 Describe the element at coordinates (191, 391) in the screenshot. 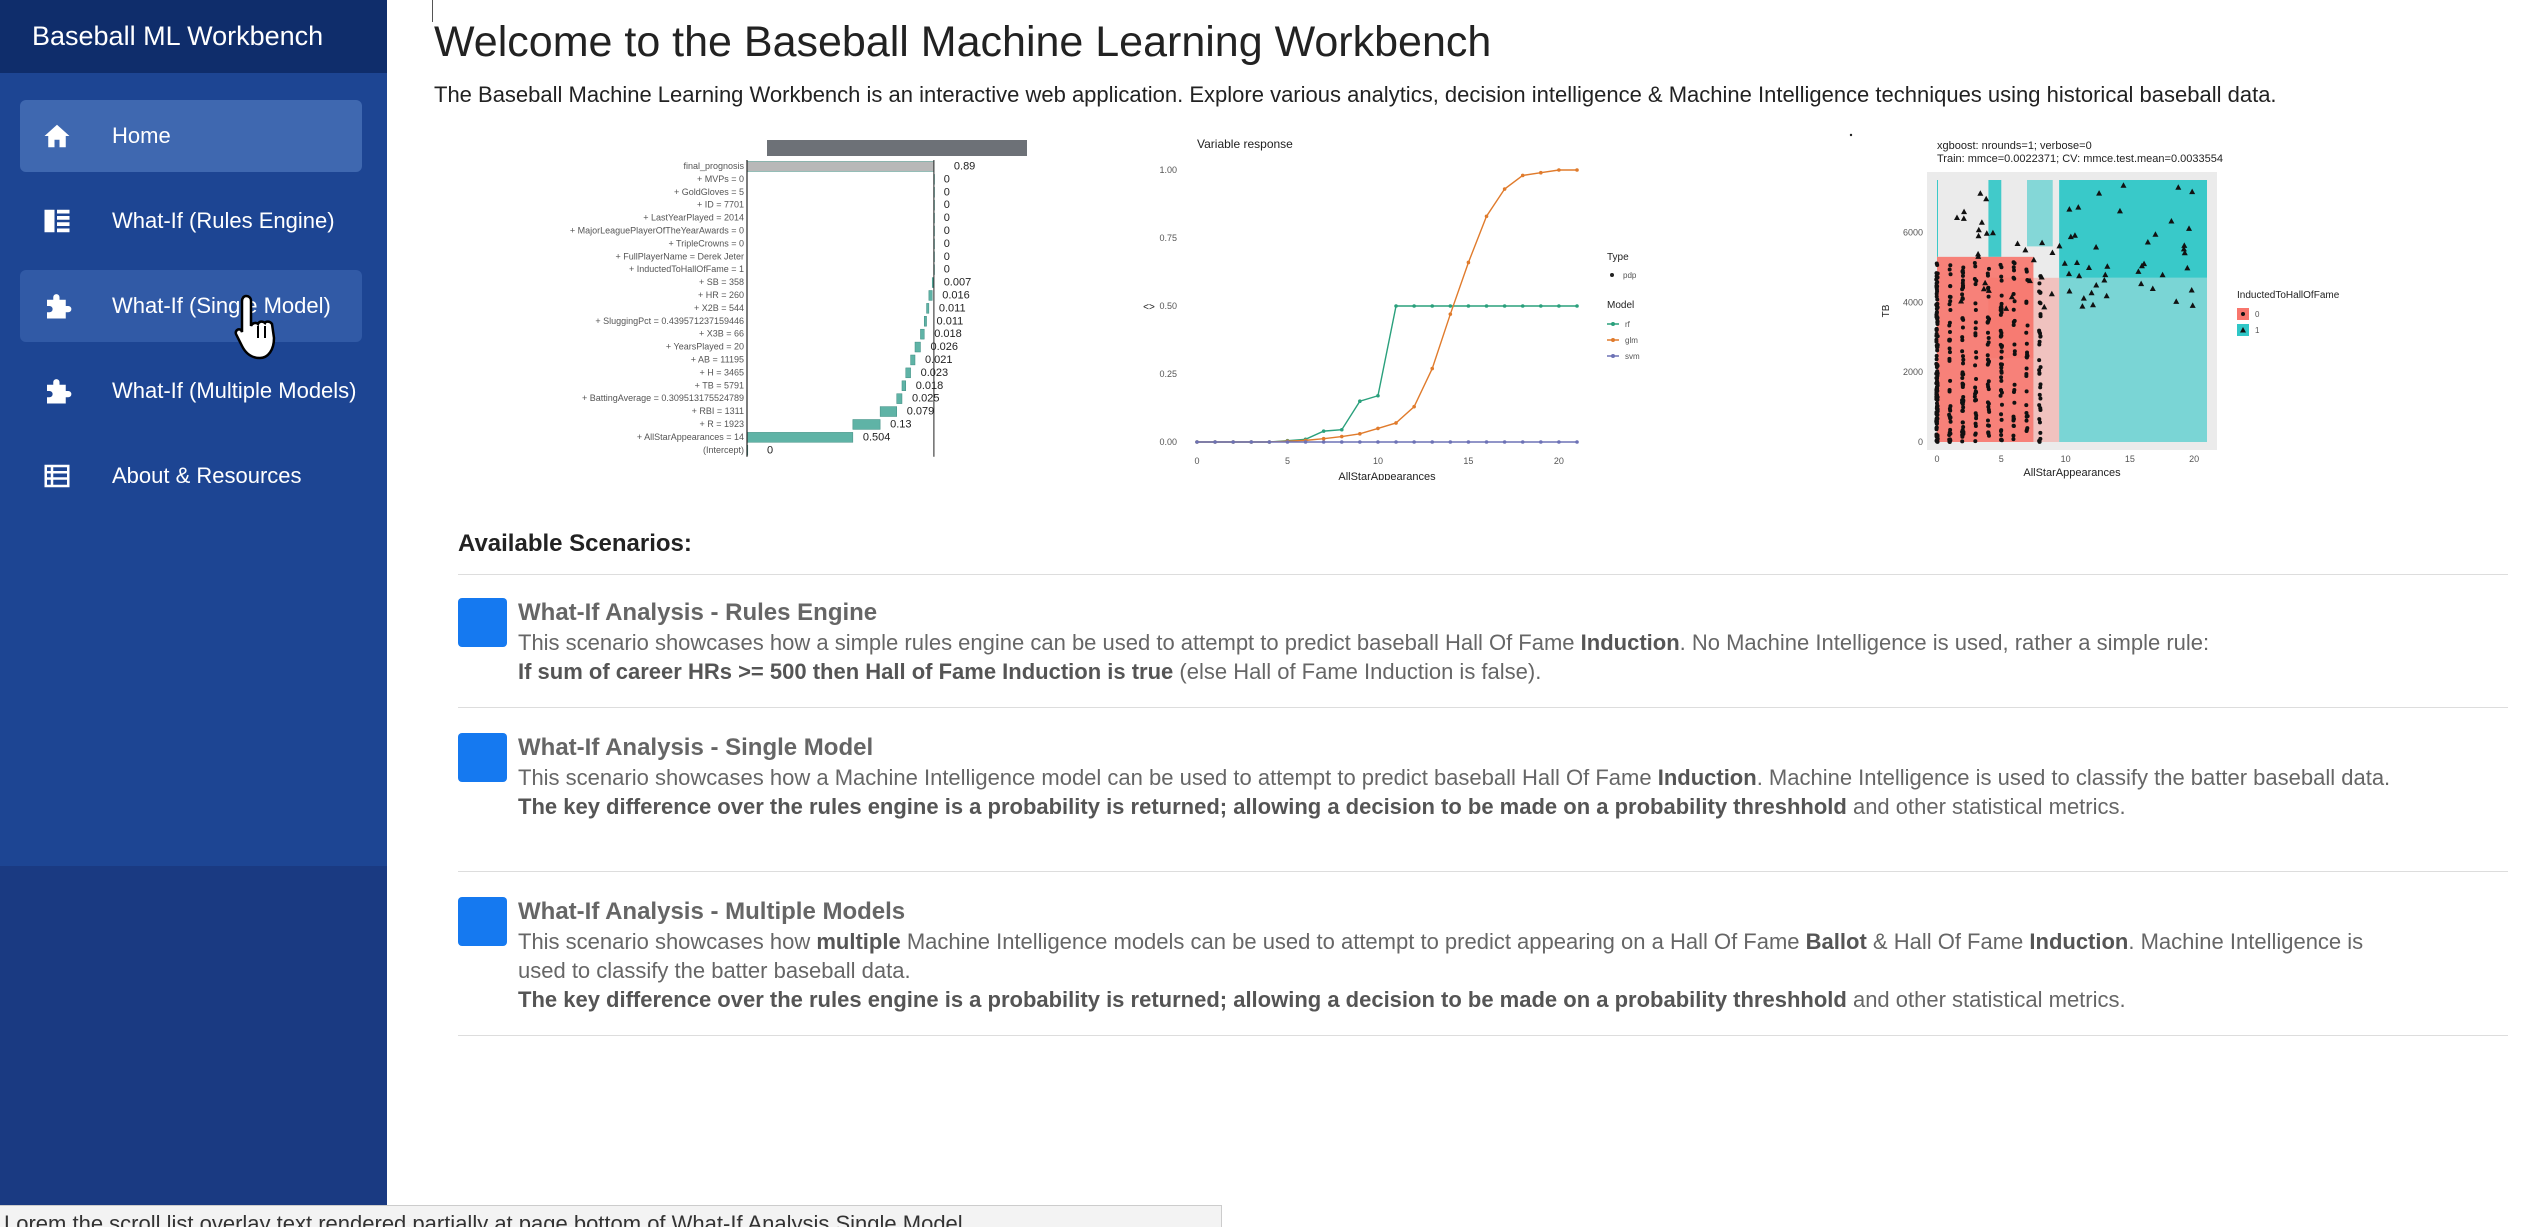

I see `sidebar-item-multiple-models: What-If (Multiple Models)` at that location.